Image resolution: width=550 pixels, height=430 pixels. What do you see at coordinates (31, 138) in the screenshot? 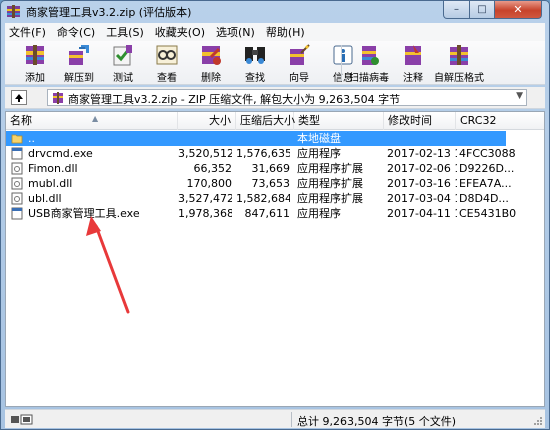
I see `row-name: ..` at bounding box center [31, 138].